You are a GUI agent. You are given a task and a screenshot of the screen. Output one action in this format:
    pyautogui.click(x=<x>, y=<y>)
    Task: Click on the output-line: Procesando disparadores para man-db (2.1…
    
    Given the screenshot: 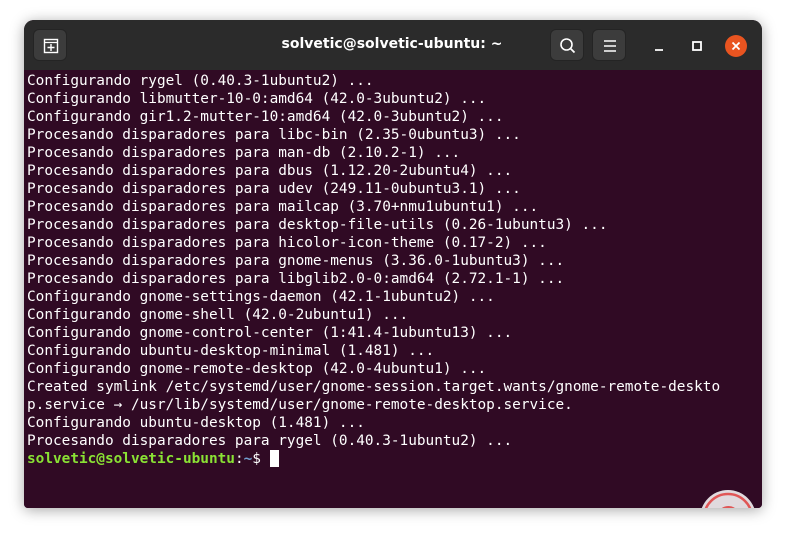 What is the action you would take?
    pyautogui.click(x=244, y=153)
    